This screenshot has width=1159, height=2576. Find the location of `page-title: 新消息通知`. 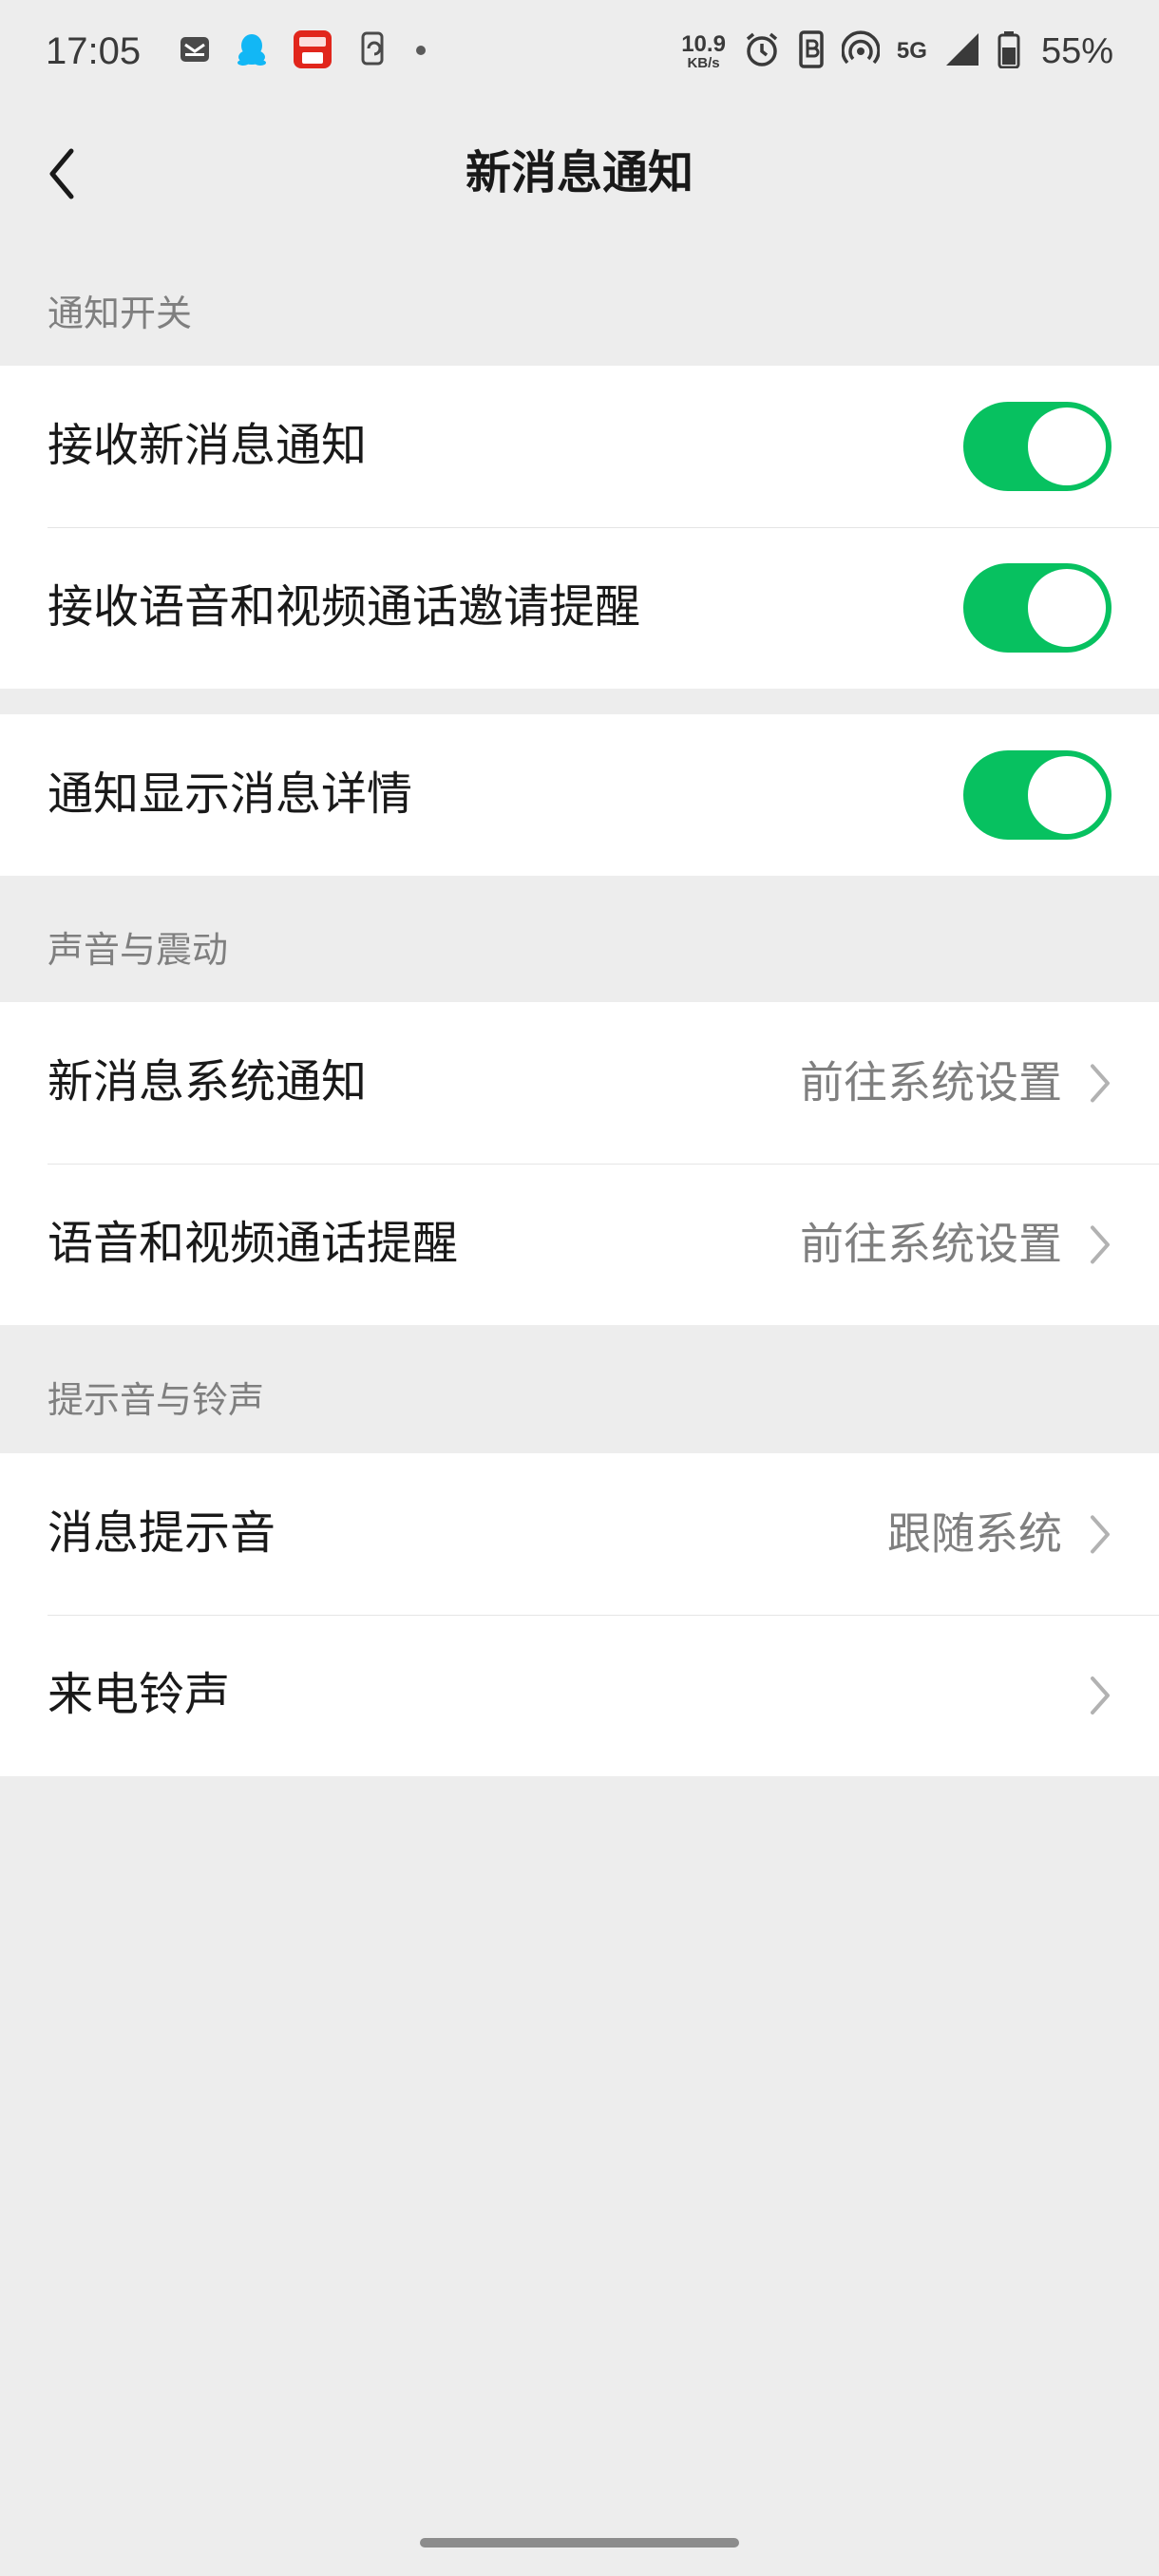

page-title: 新消息通知 is located at coordinates (579, 172).